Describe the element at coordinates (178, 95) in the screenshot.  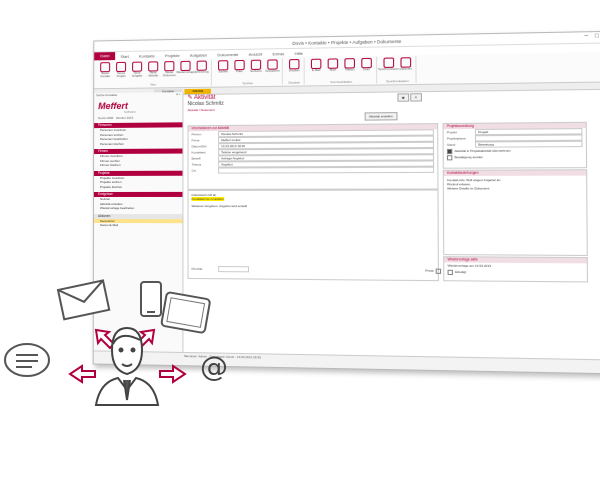
I see `pin-icon: ▾ ×` at that location.